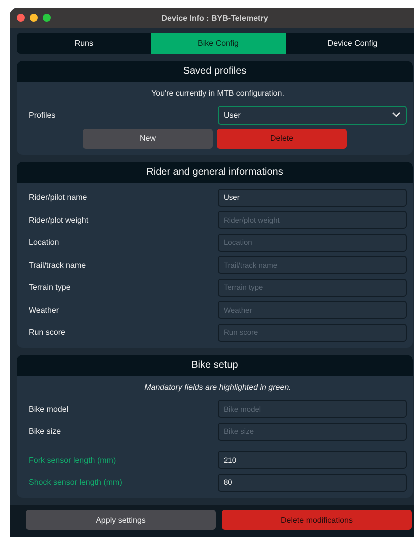 This screenshot has width=414, height=537. Describe the element at coordinates (58, 265) in the screenshot. I see `field-label: Trail/track name` at that location.